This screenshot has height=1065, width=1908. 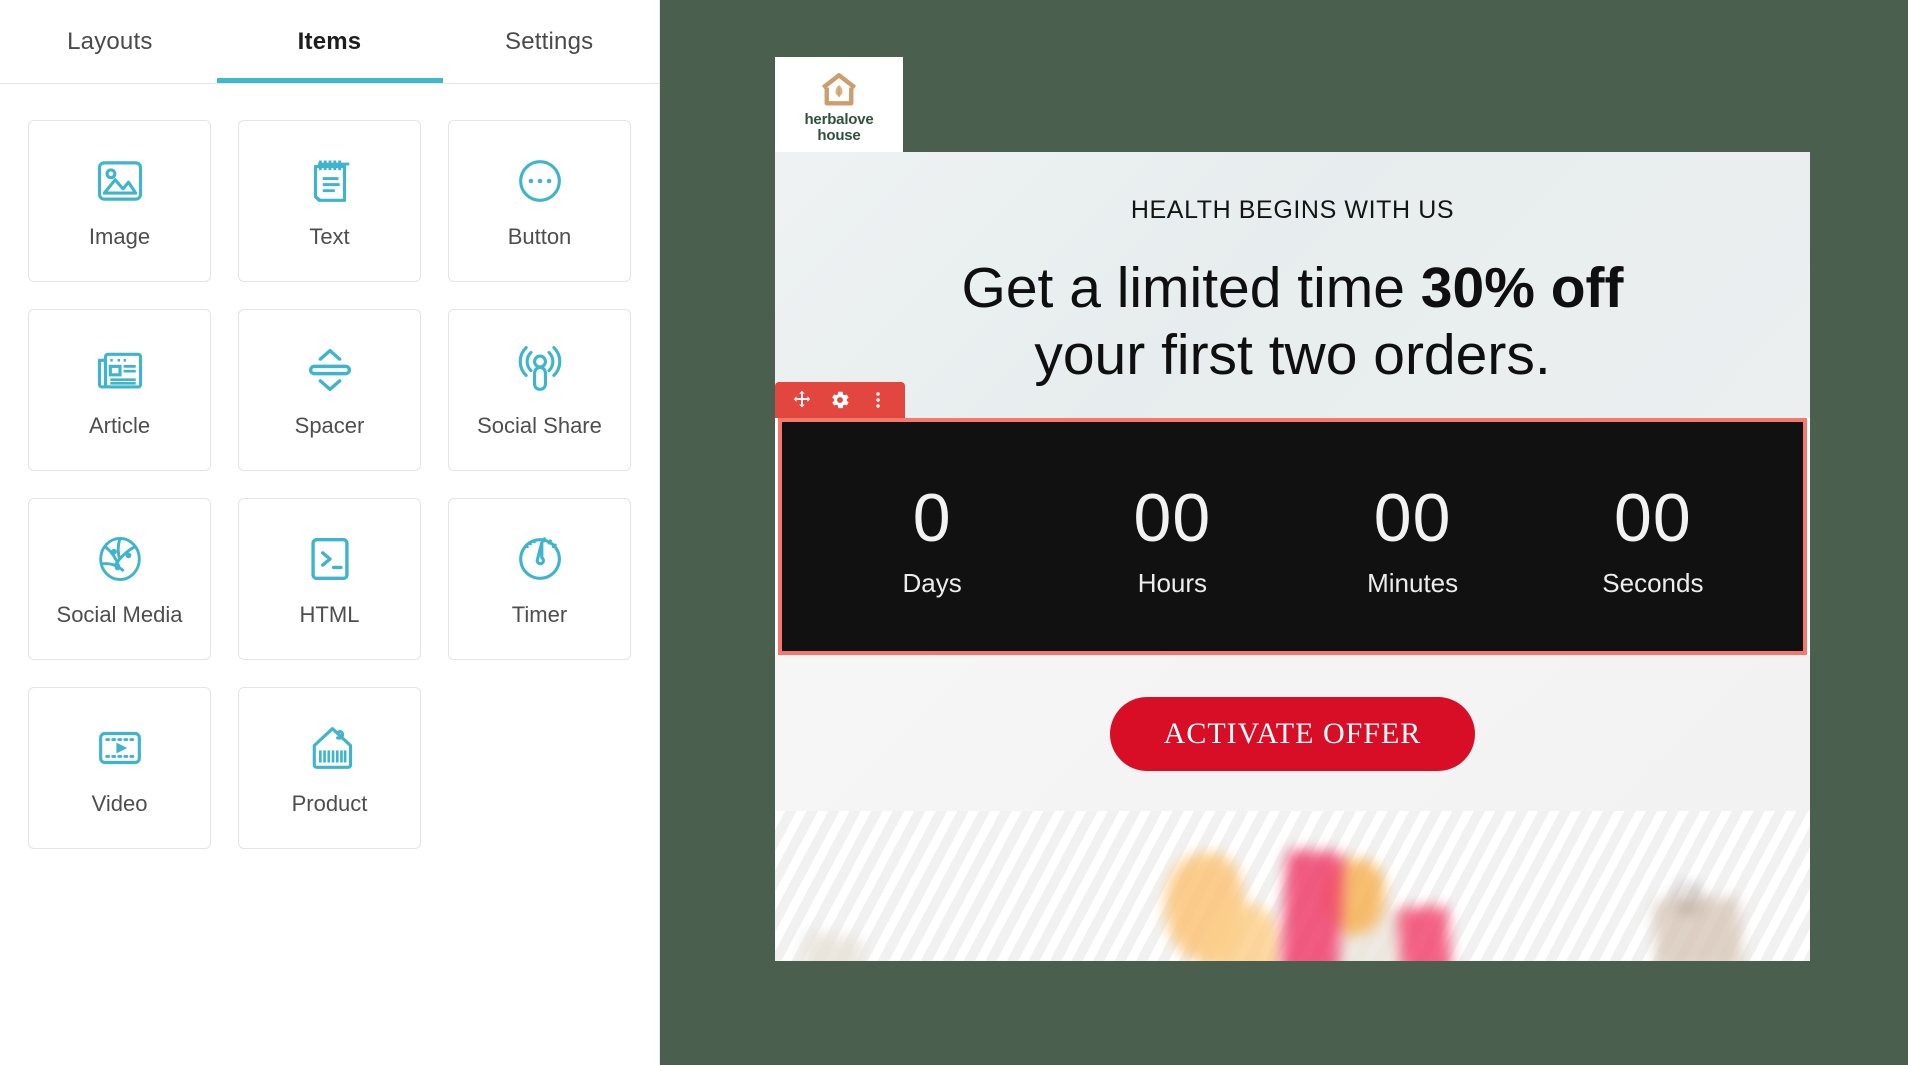 I want to click on terminal-prompt-icon, so click(x=330, y=559).